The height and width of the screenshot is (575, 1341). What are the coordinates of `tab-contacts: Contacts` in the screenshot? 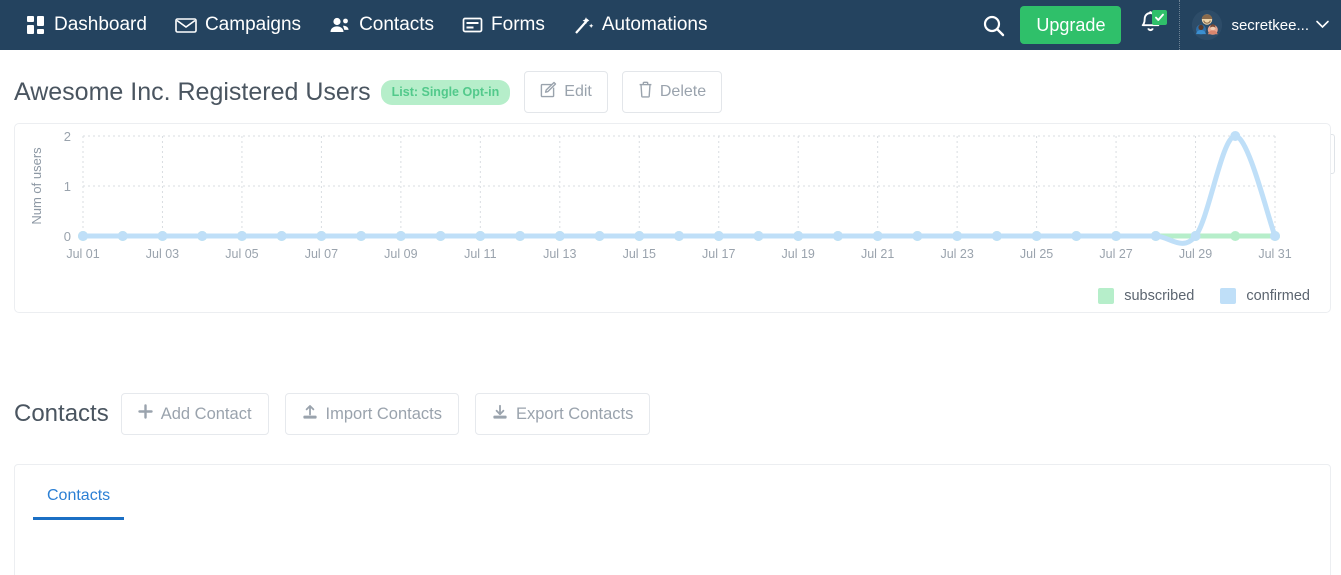 It's located at (79, 492).